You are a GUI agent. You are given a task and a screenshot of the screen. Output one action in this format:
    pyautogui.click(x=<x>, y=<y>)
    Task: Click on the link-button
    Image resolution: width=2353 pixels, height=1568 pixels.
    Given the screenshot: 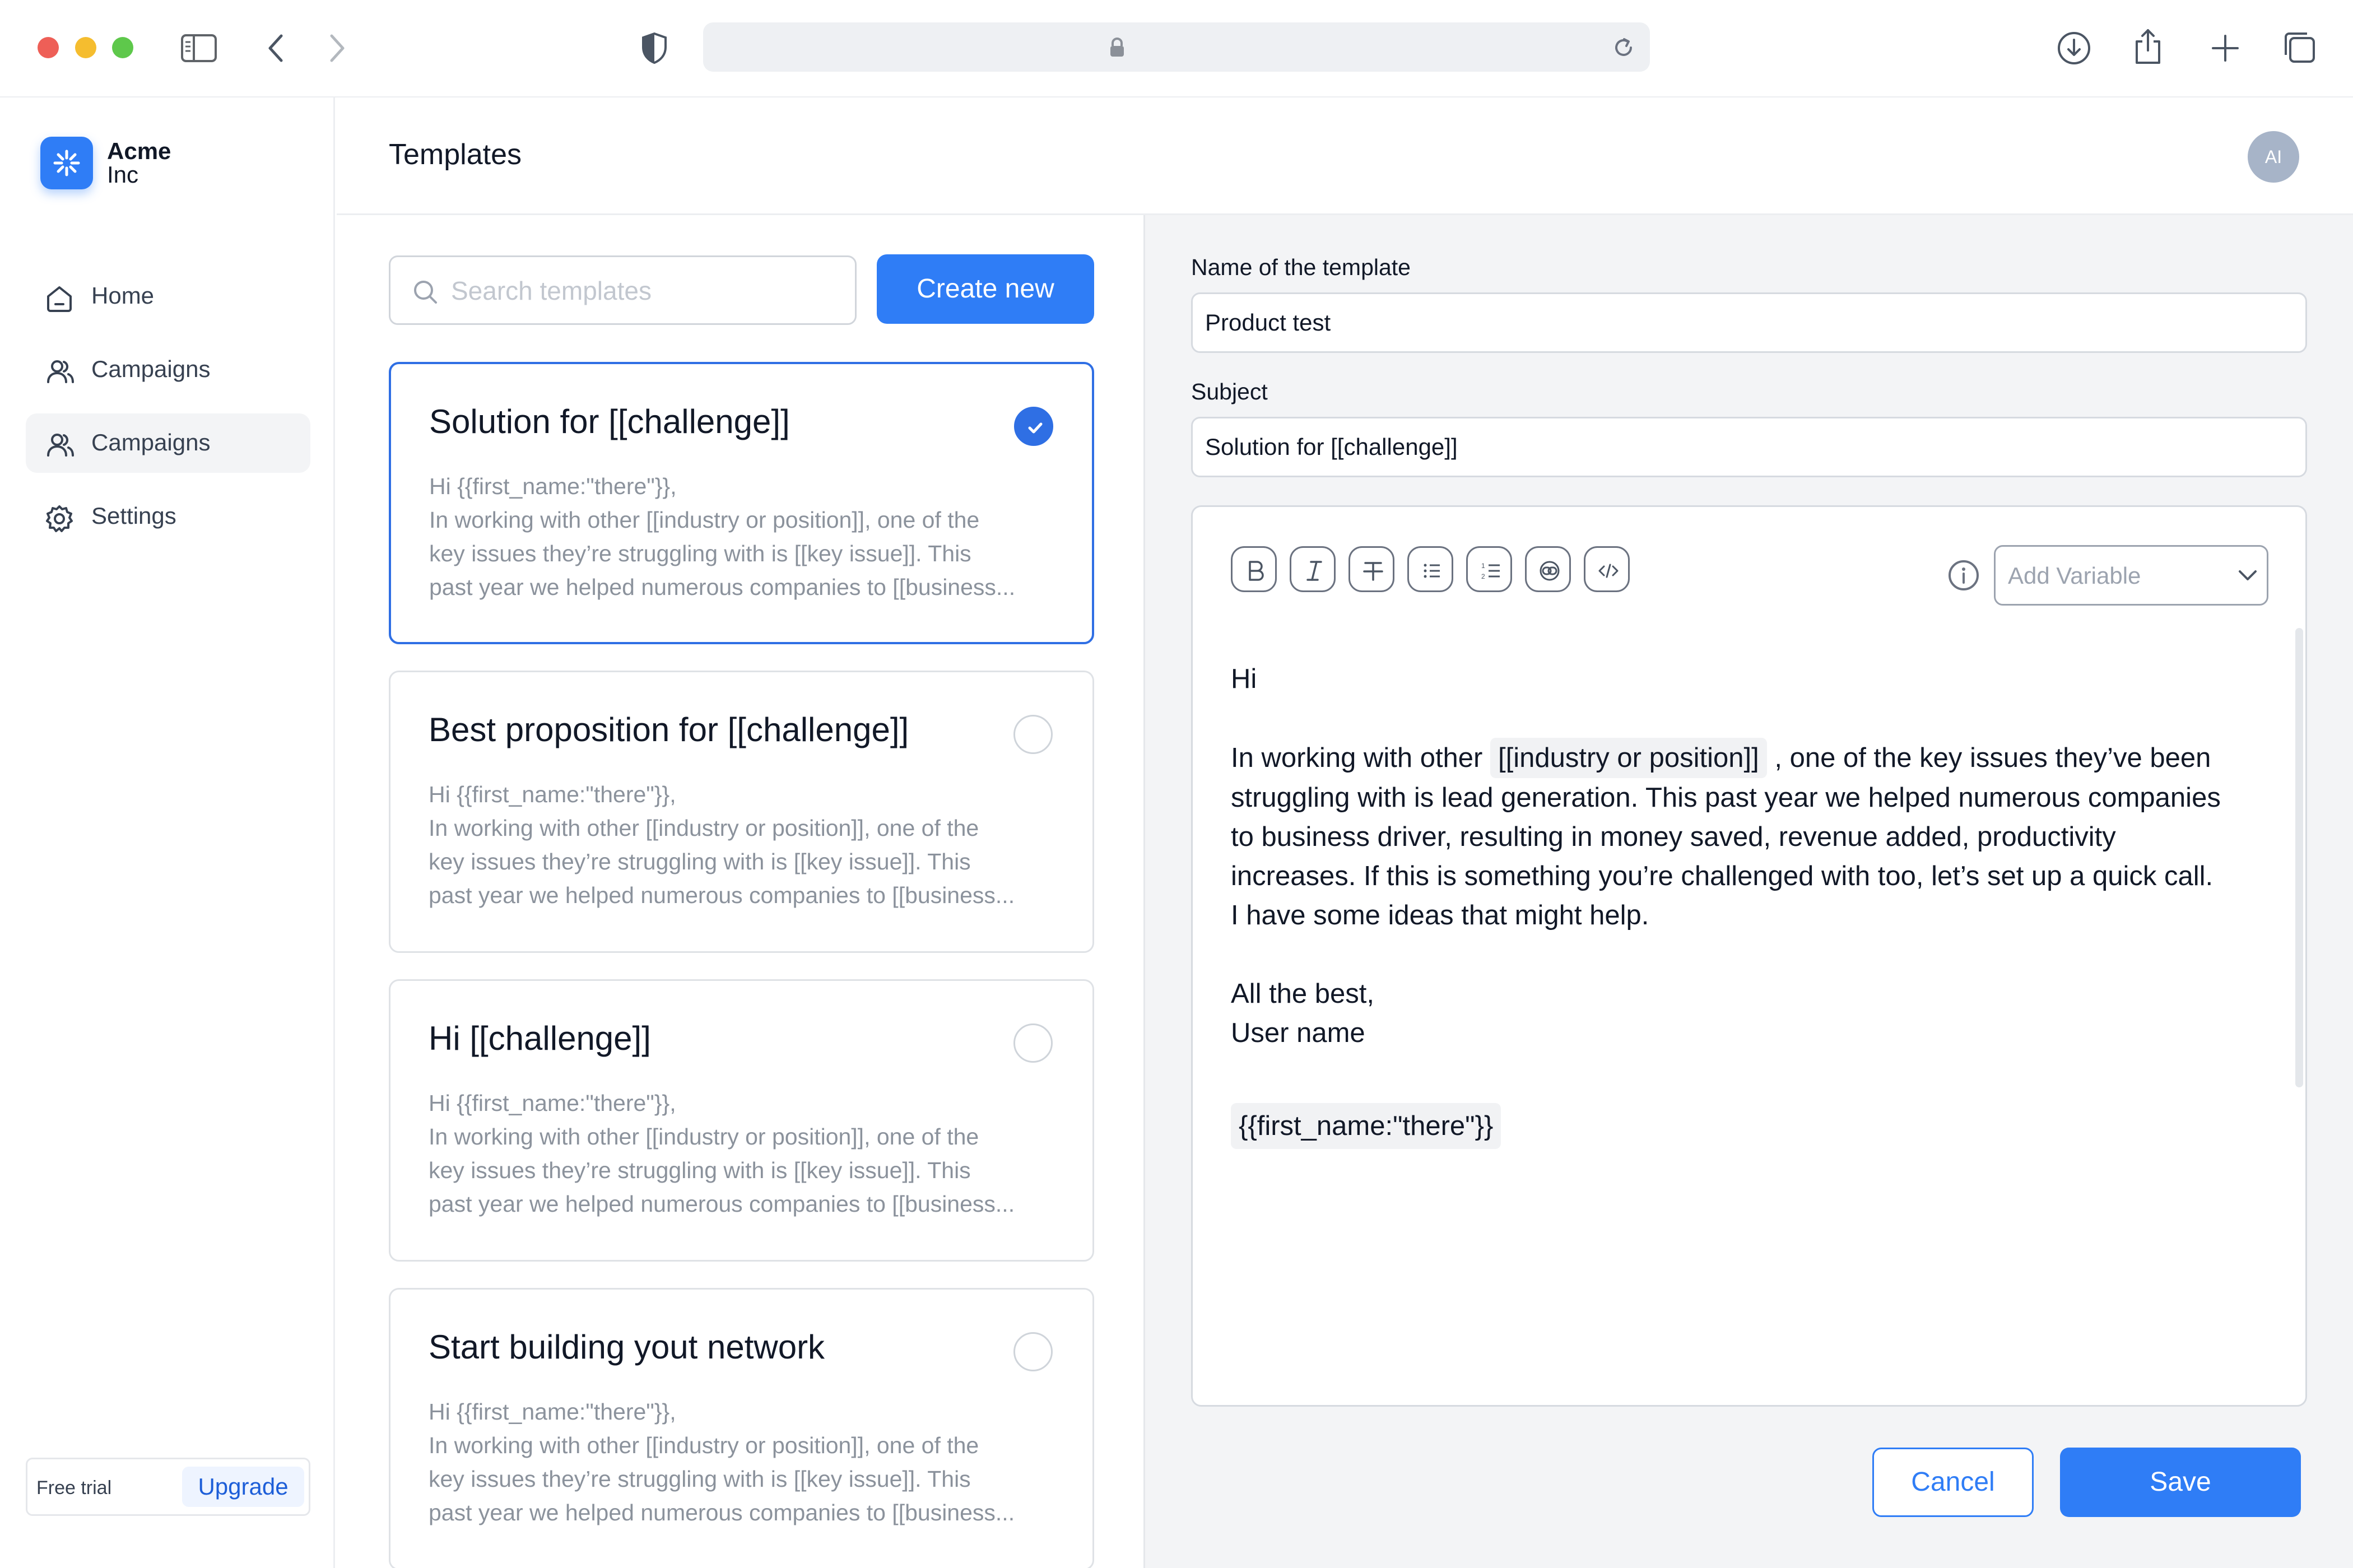 What is the action you would take?
    pyautogui.click(x=1548, y=569)
    